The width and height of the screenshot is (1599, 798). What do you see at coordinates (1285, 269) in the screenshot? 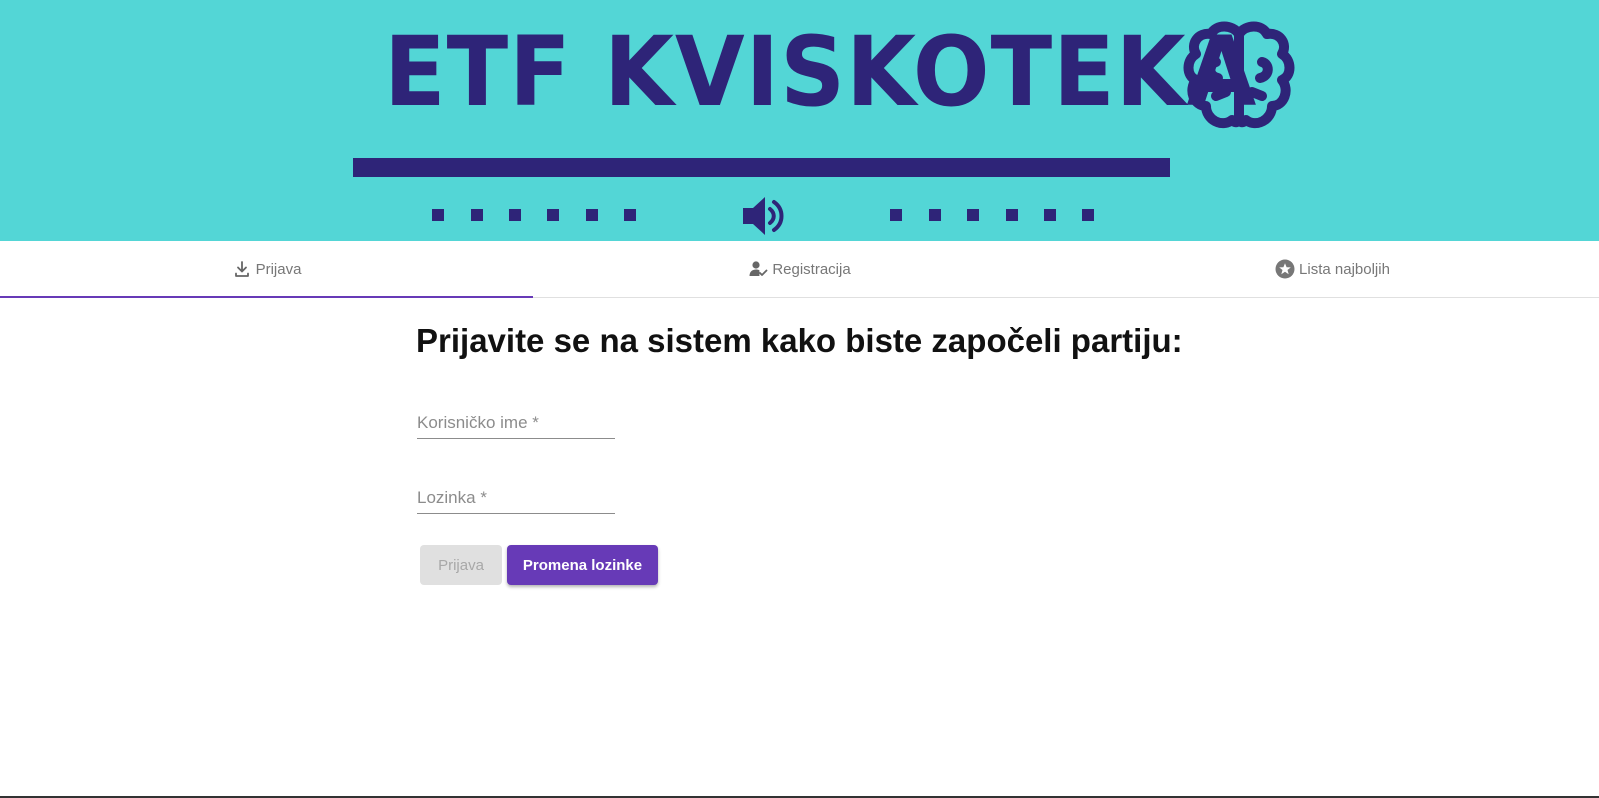
I see `star-circle-icon` at bounding box center [1285, 269].